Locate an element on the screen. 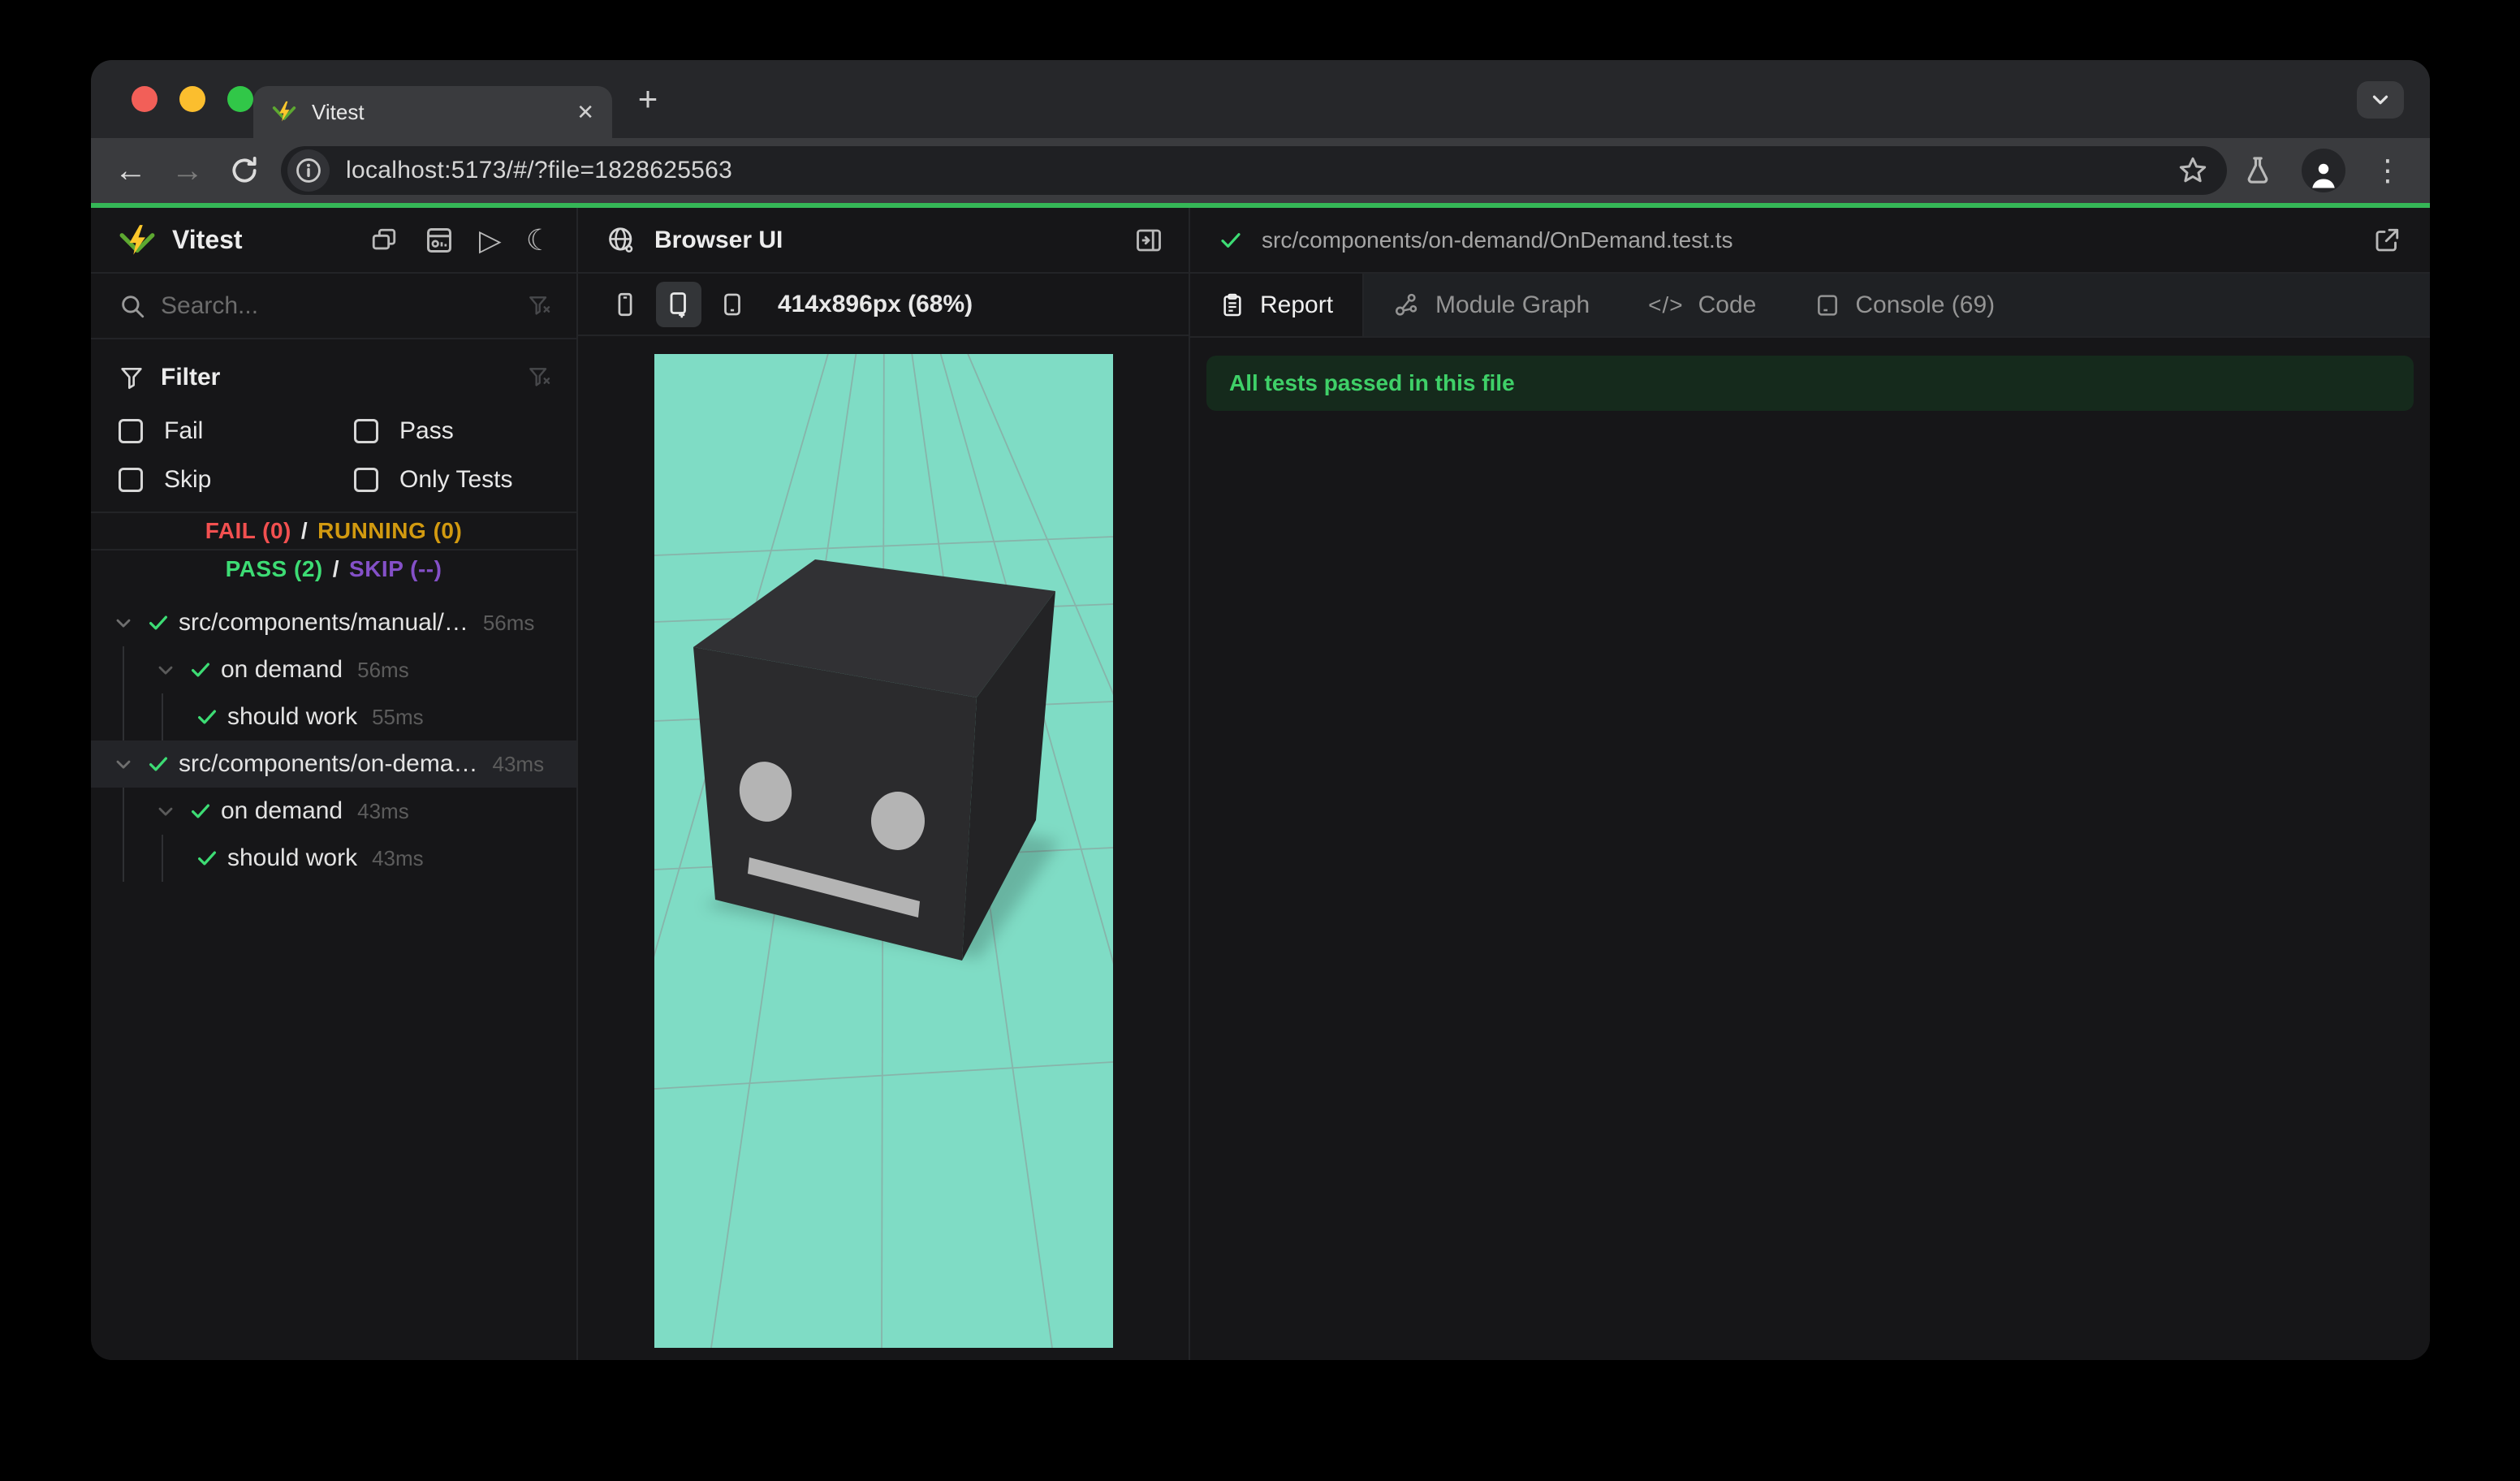 The width and height of the screenshot is (2520, 1481). url-text: localhost:5173/#/?file=1828625563 is located at coordinates (539, 171).